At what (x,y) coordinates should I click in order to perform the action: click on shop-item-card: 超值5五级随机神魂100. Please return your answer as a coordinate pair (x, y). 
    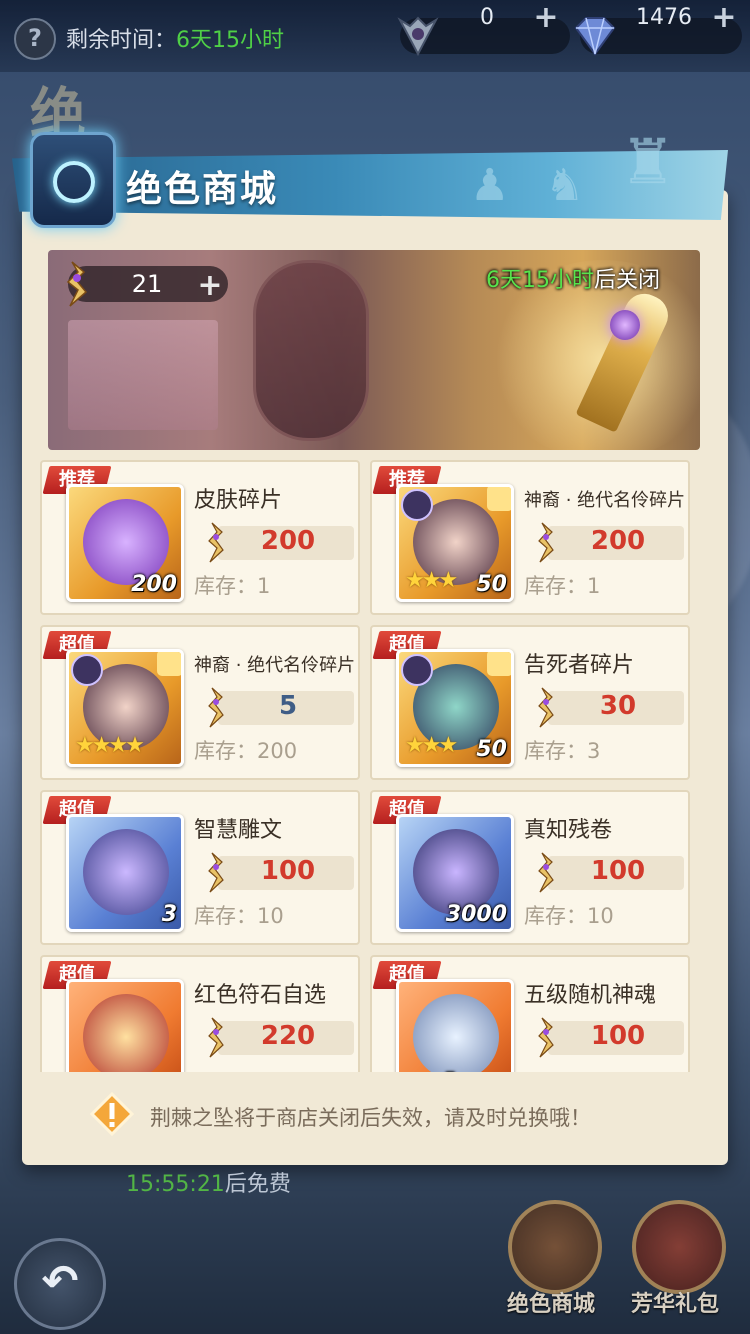
    Looking at the image, I should click on (530, 1013).